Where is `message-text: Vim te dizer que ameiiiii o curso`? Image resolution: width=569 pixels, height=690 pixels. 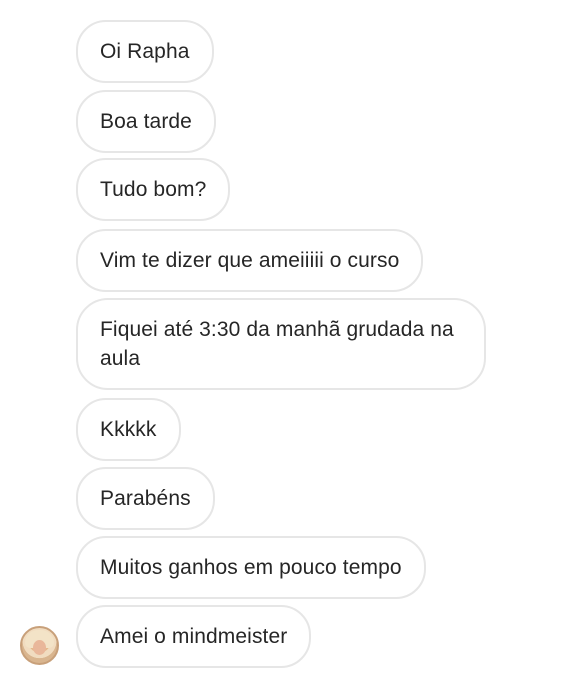
message-text: Vim te dizer que ameiiiii o curso is located at coordinates (250, 260).